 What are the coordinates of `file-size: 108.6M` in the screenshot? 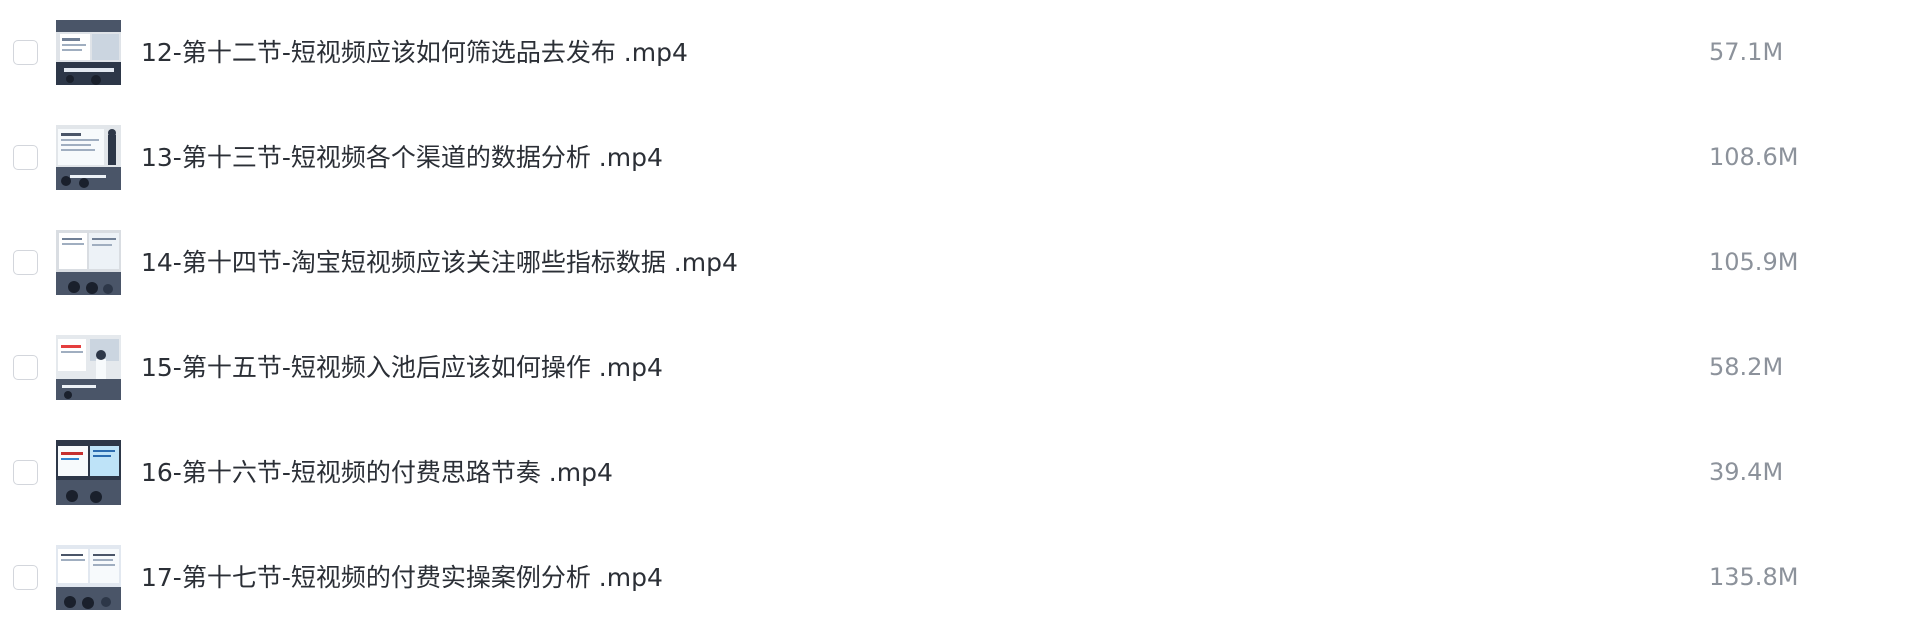 It's located at (1754, 157).